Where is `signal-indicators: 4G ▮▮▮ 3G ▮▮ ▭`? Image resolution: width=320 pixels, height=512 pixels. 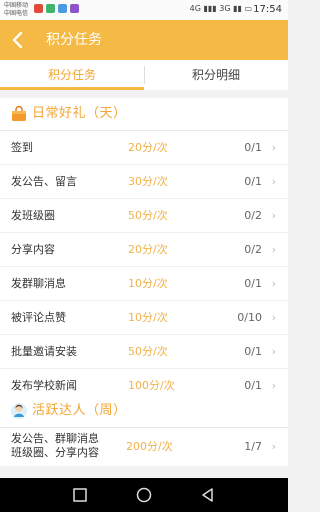 signal-indicators: 4G ▮▮▮ 3G ▮▮ ▭ is located at coordinates (221, 8).